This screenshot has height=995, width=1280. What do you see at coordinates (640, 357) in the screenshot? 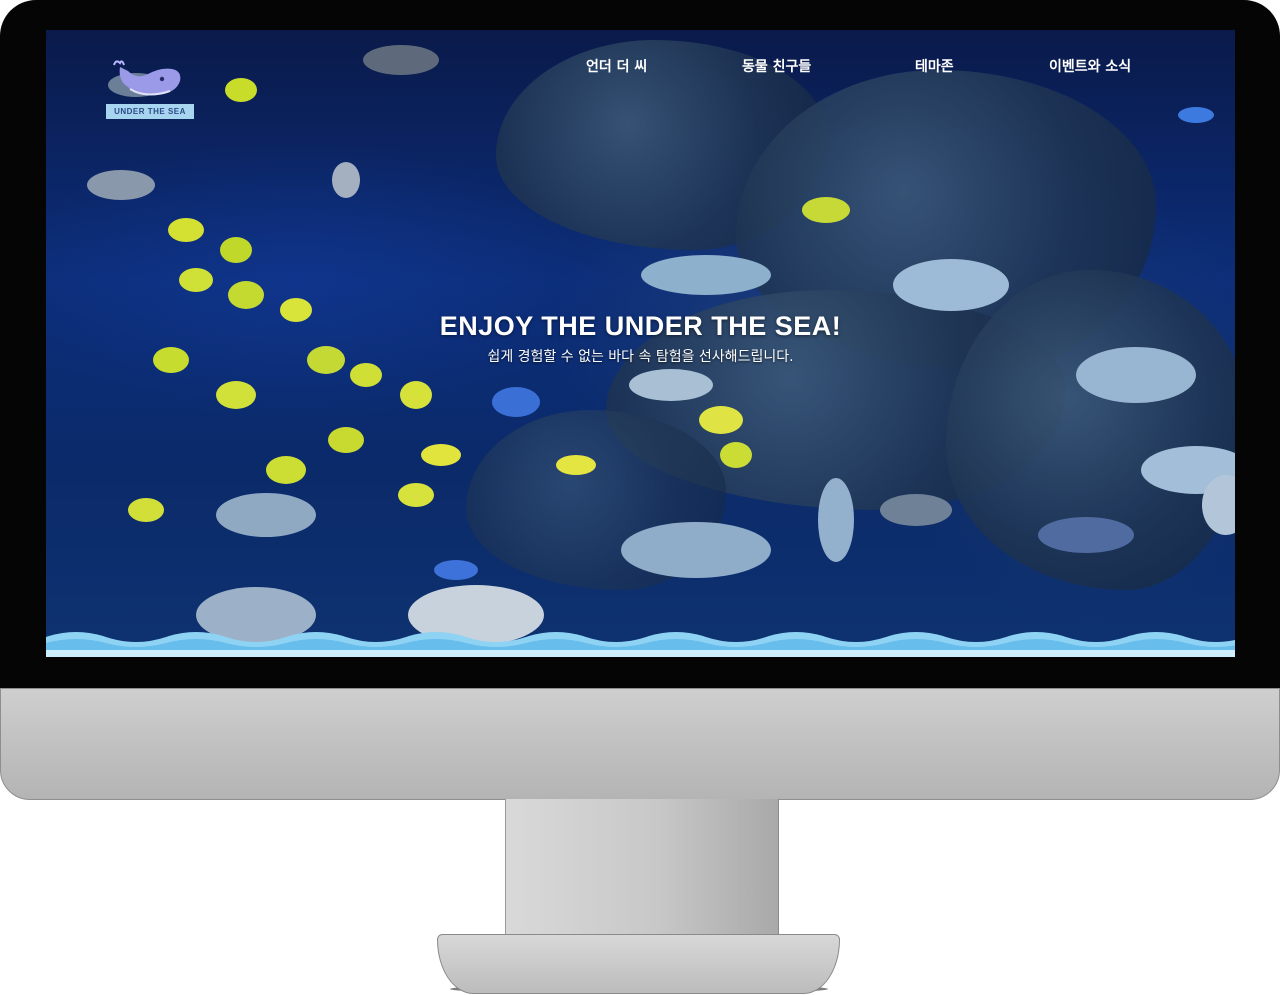
I see `hero-subtitle: 쉽게 경험할 수 없는 바다 속 탐험을 선사해드립니다.` at bounding box center [640, 357].